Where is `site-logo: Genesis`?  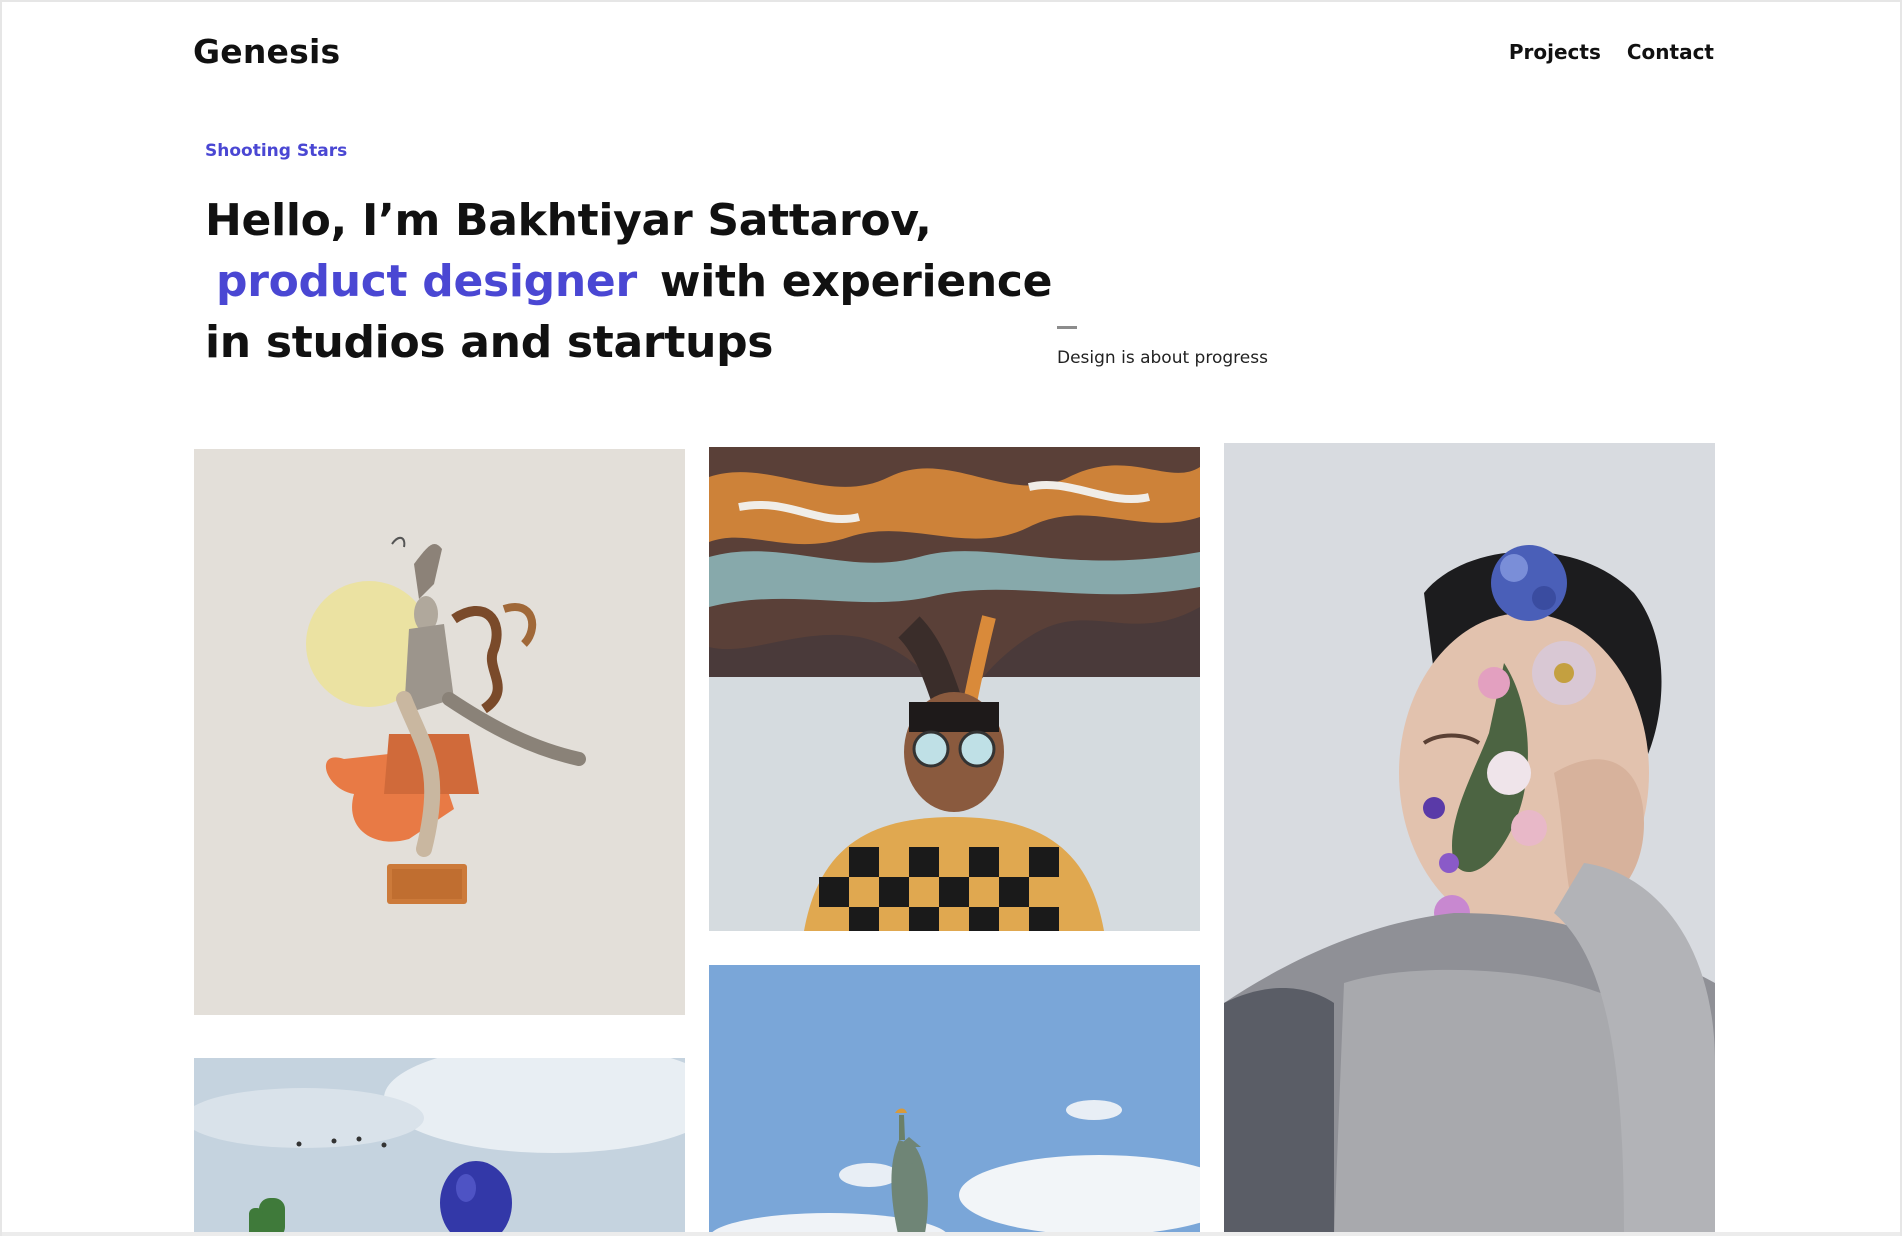
site-logo: Genesis is located at coordinates (266, 51).